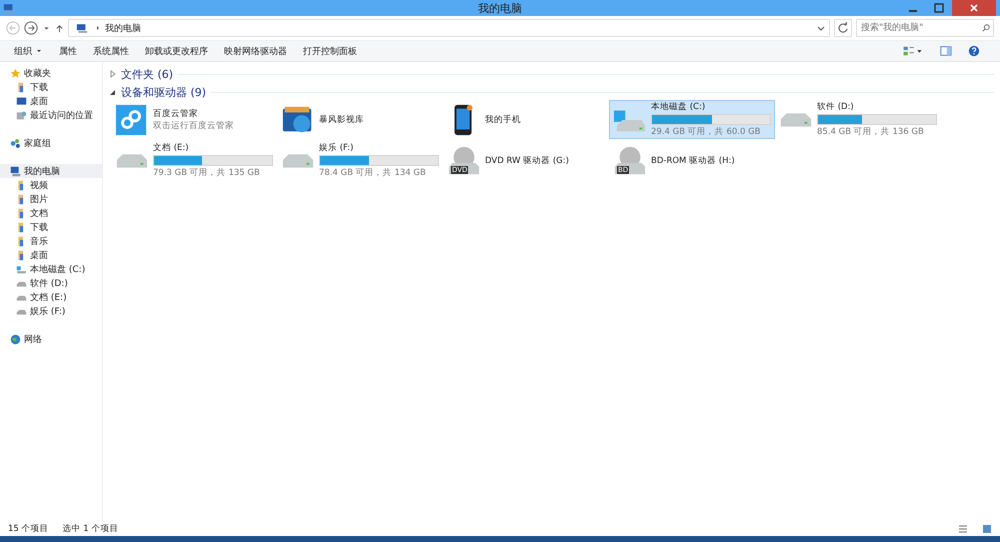 The height and width of the screenshot is (542, 1000). Describe the element at coordinates (974, 51) in the screenshot. I see `help-icon` at that location.